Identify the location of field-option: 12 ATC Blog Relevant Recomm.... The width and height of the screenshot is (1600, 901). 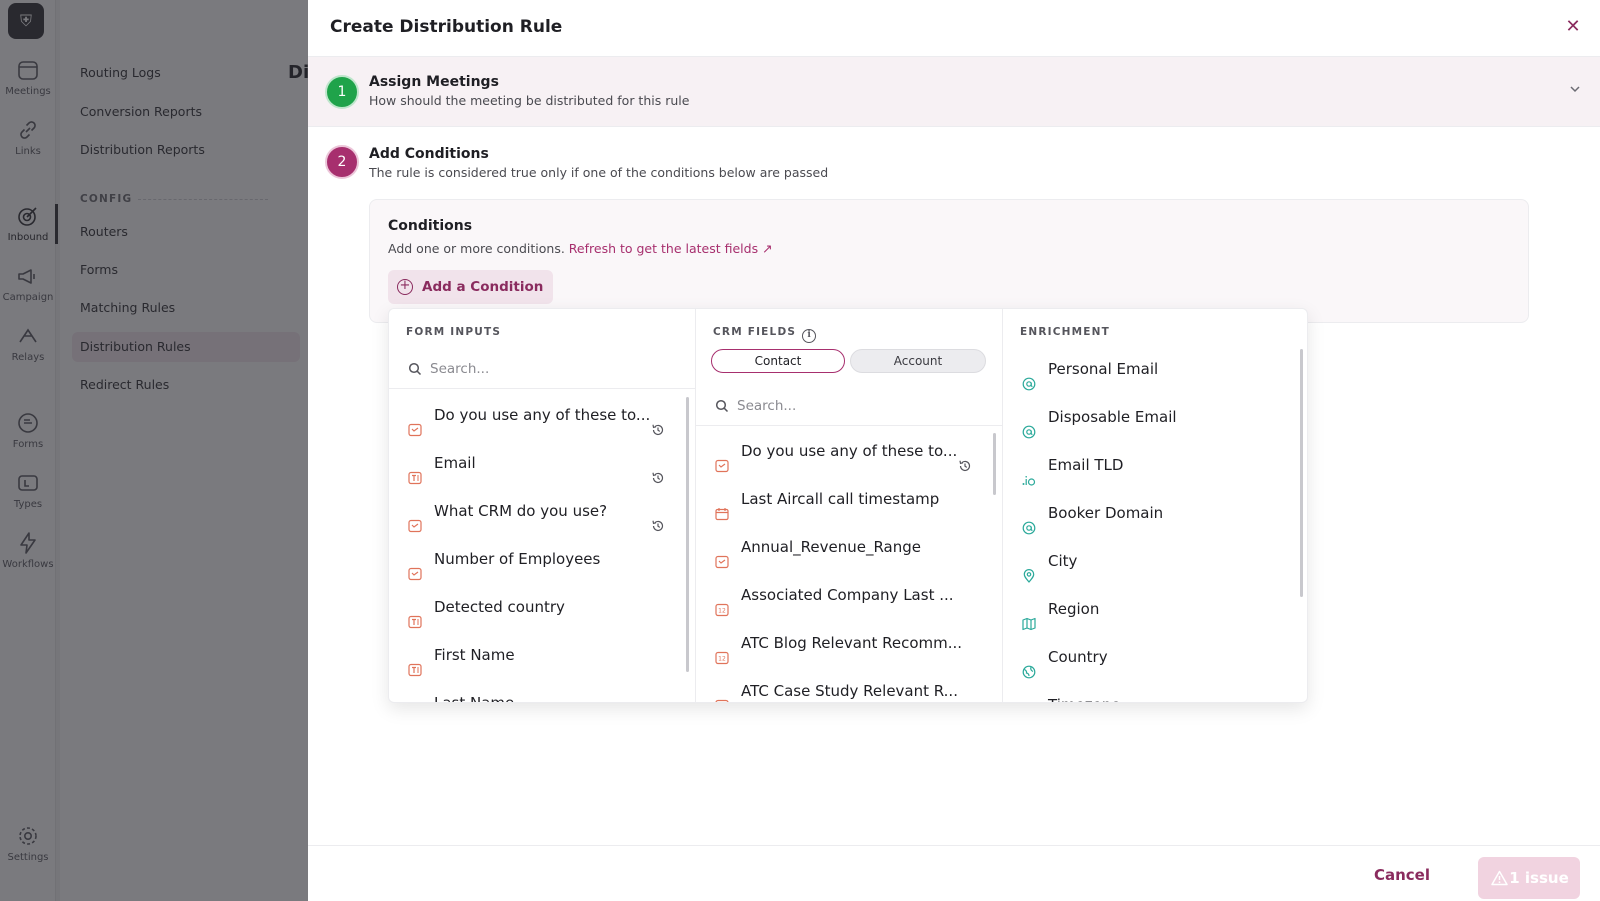
(849, 643).